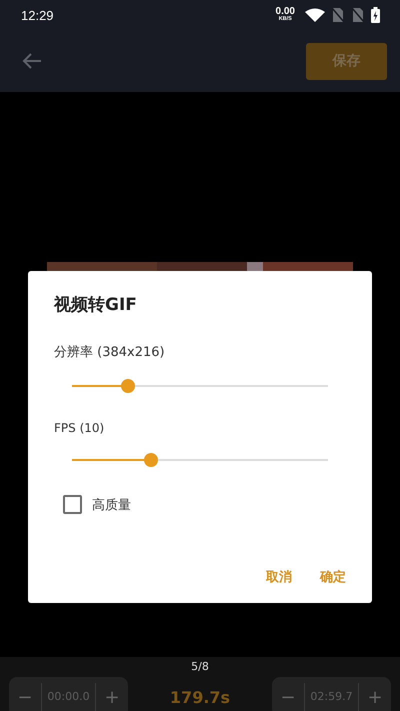  I want to click on slider-label: FPS (10), so click(80, 428).